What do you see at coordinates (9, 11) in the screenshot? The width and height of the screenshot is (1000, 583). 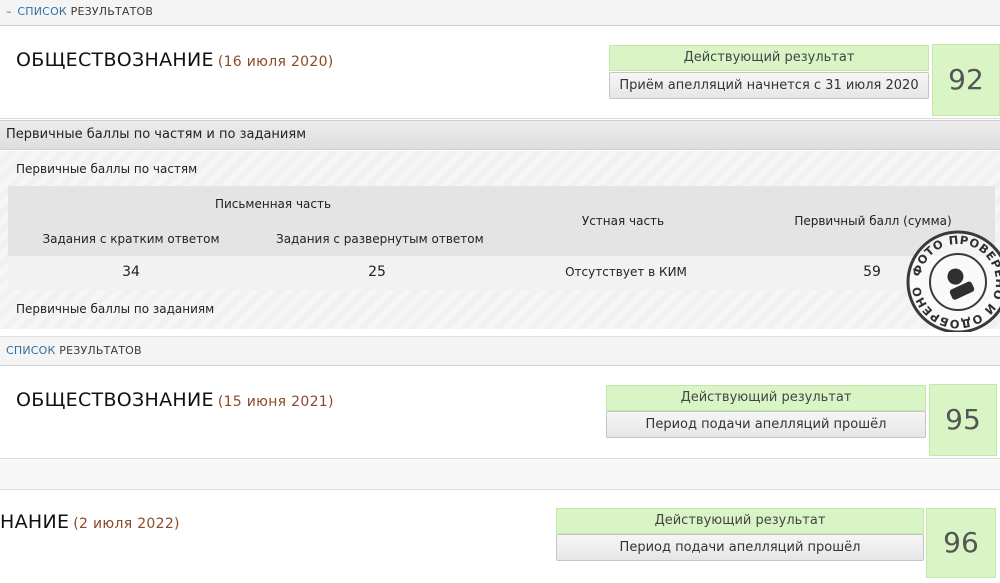 I see `collapse-toggle: –` at bounding box center [9, 11].